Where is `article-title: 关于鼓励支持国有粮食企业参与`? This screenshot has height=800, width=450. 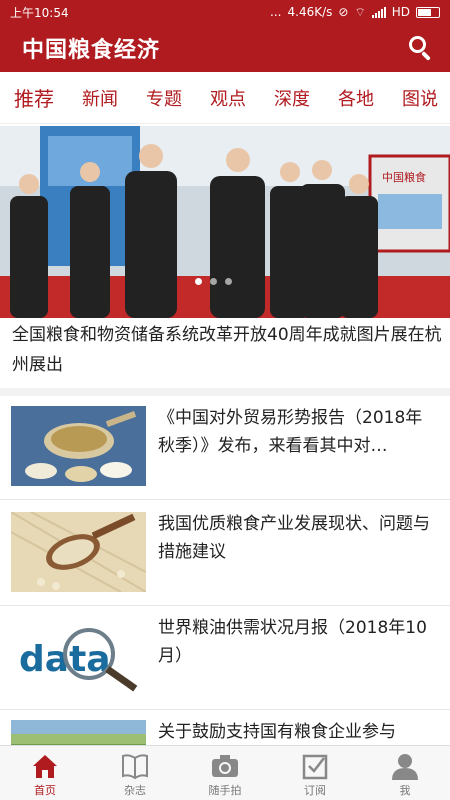 article-title: 关于鼓励支持国有粮食企业参与 is located at coordinates (277, 732).